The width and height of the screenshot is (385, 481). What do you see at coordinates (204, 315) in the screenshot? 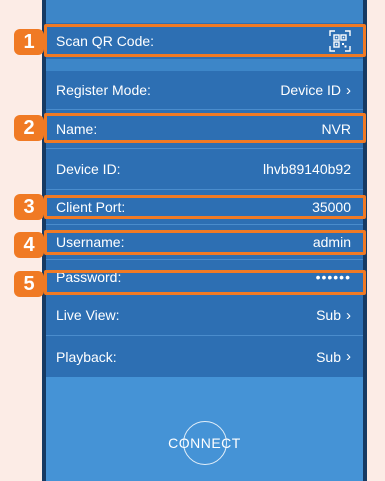
I see `live-view-row: Live View: Sub ›` at bounding box center [204, 315].